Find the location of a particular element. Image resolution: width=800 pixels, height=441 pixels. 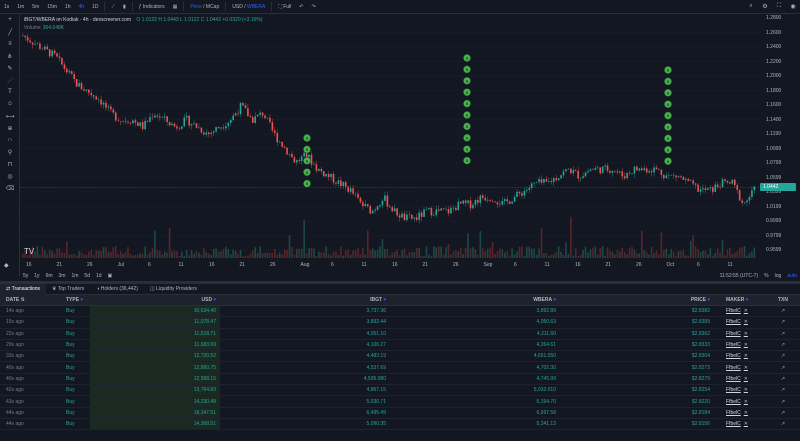

col-price: PRICE ▾ is located at coordinates (637, 300).